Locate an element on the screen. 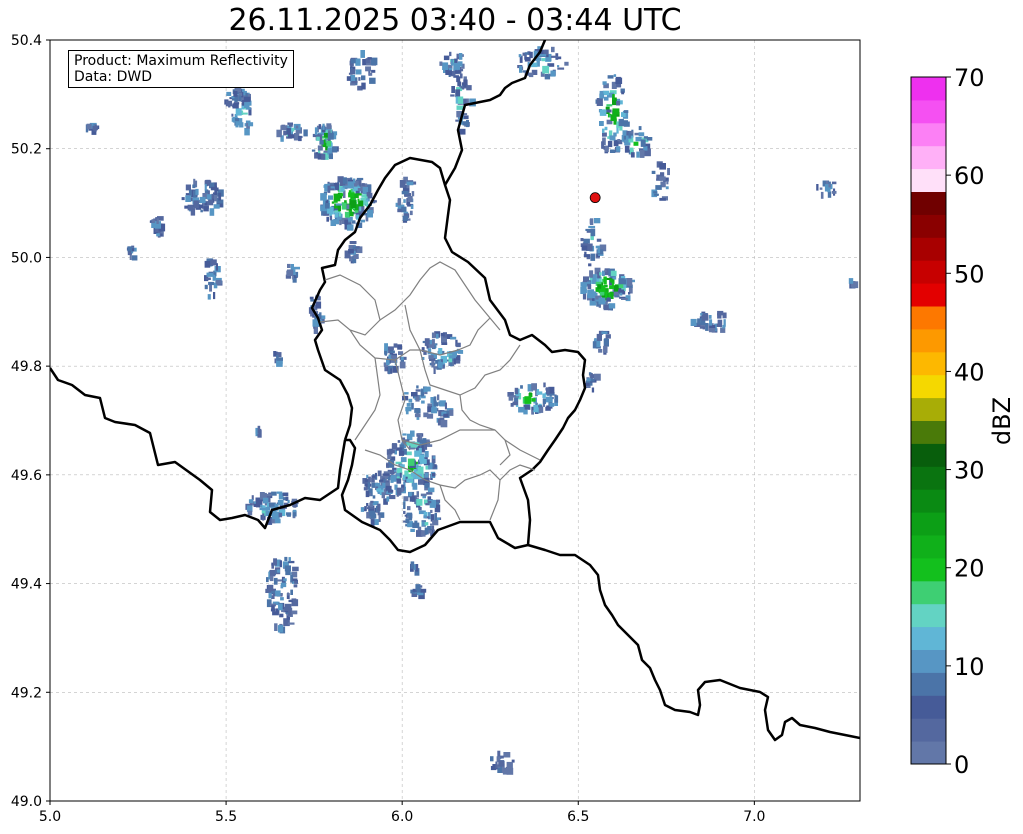 This screenshot has height=834, width=1023. colorbar-tick-label: 40 is located at coordinates (969, 372).